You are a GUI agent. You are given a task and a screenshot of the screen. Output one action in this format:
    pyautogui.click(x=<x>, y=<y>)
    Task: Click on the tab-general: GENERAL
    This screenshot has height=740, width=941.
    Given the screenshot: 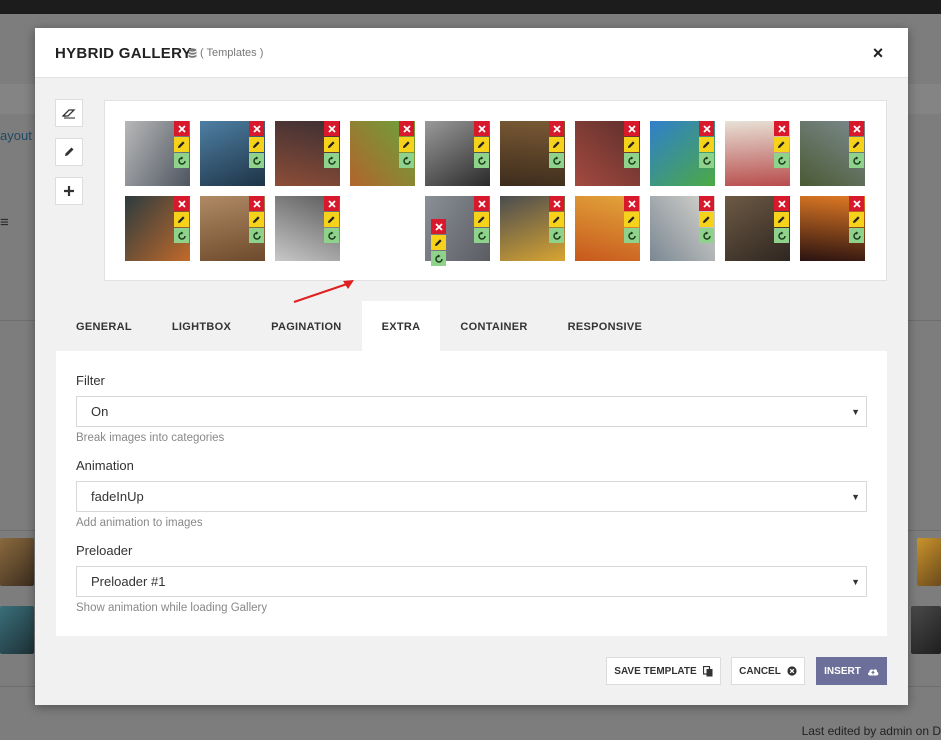 What is the action you would take?
    pyautogui.click(x=104, y=326)
    